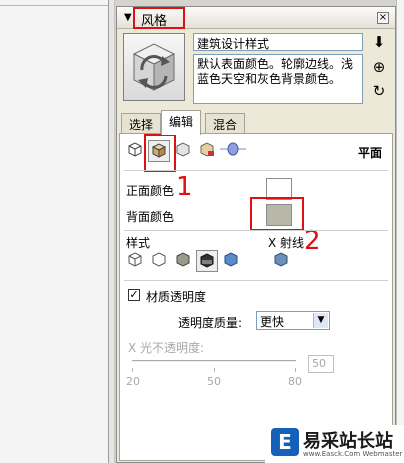  What do you see at coordinates (214, 381) in the screenshot?
I see `slider-tick-50: 50` at bounding box center [214, 381].